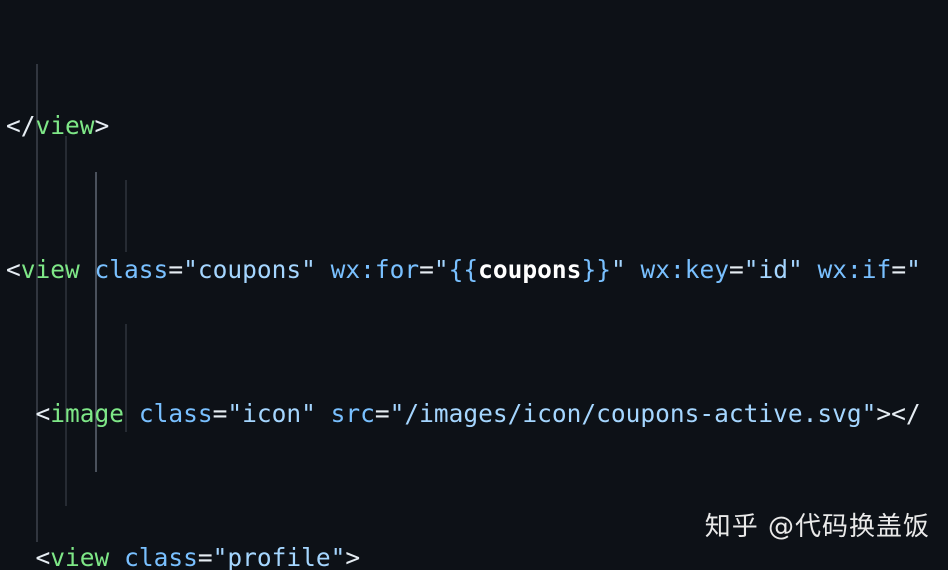 Image resolution: width=948 pixels, height=570 pixels. Describe the element at coordinates (474, 555) in the screenshot. I see `code-line: <view class="profile">` at that location.